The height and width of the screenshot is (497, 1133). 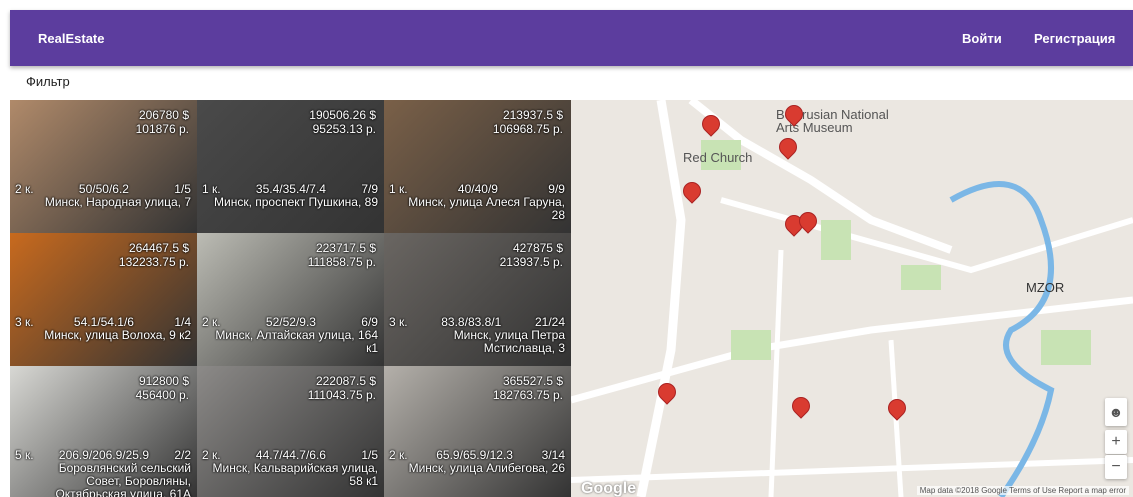 What do you see at coordinates (531, 262) in the screenshot?
I see `price-byn: 213937.5 р.` at bounding box center [531, 262].